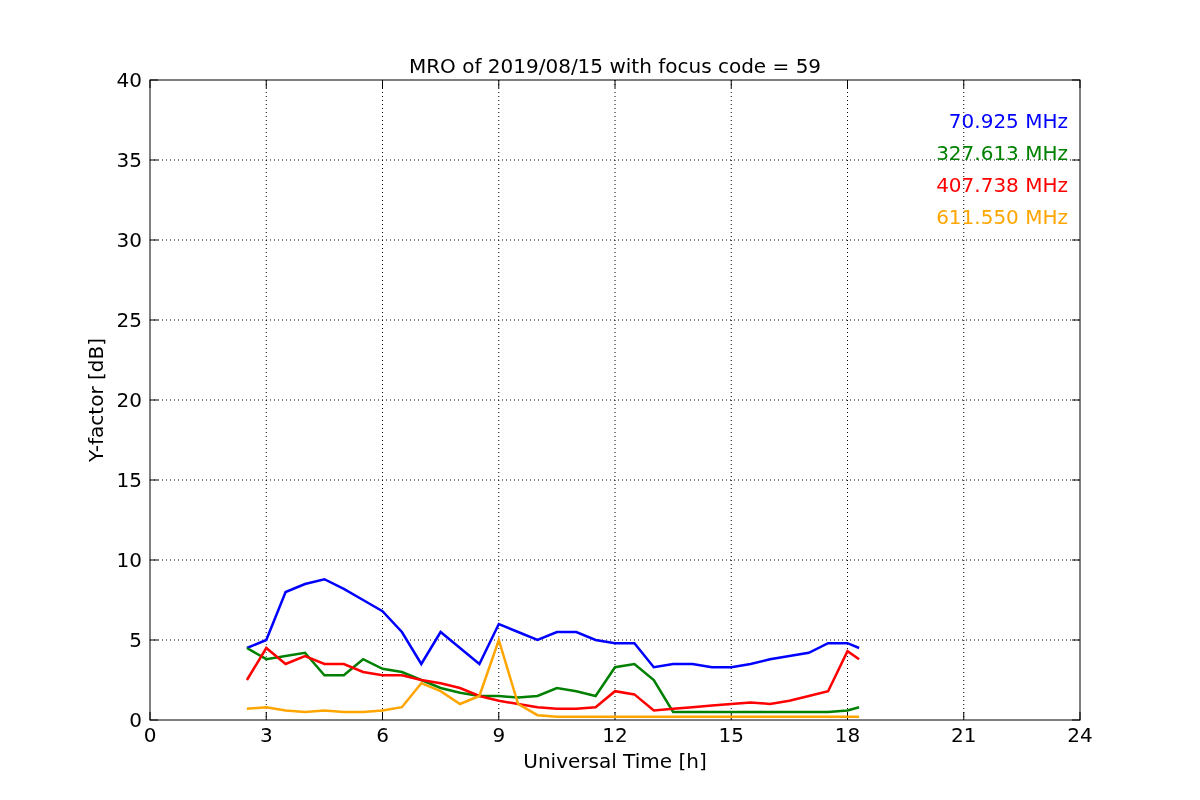 This screenshot has width=1200, height=800. What do you see at coordinates (129, 160) in the screenshot?
I see `y-tick-label: 35` at bounding box center [129, 160].